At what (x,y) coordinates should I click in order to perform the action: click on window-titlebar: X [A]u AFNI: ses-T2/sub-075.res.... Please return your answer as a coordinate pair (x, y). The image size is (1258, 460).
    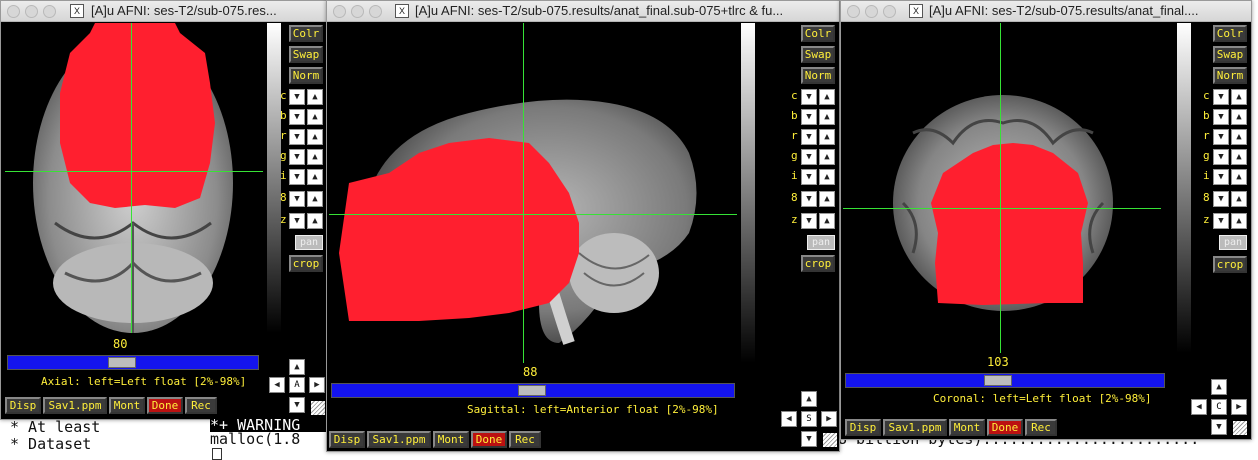
    Looking at the image, I should click on (164, 11).